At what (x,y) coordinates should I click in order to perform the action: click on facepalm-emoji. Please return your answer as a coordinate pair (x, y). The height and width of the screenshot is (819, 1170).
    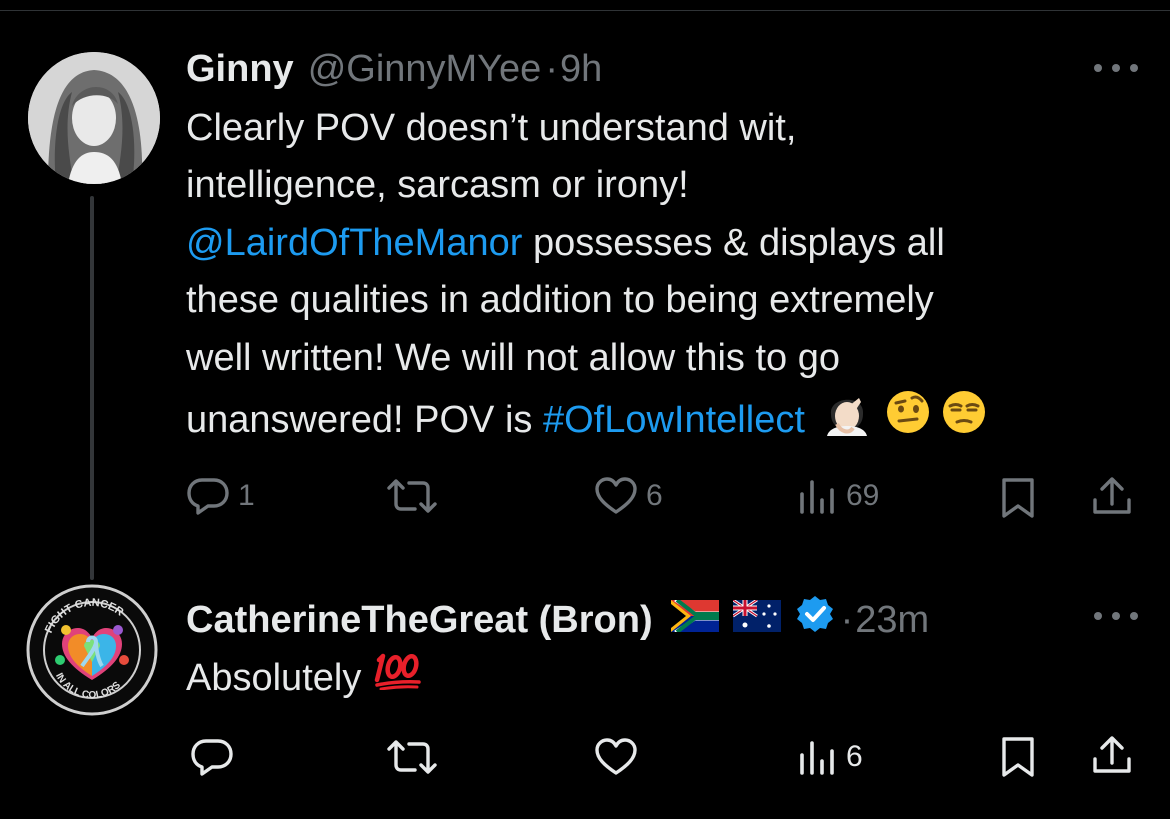
    Looking at the image, I should click on (847, 421).